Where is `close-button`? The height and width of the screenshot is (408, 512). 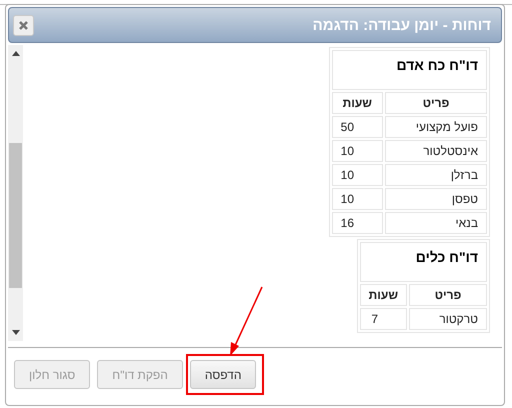 close-button is located at coordinates (23, 25).